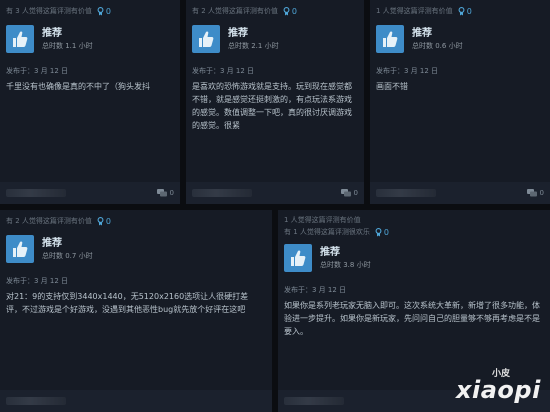 The height and width of the screenshot is (412, 550). What do you see at coordinates (392, 86) in the screenshot?
I see `review-text: 画面不错` at bounding box center [392, 86].